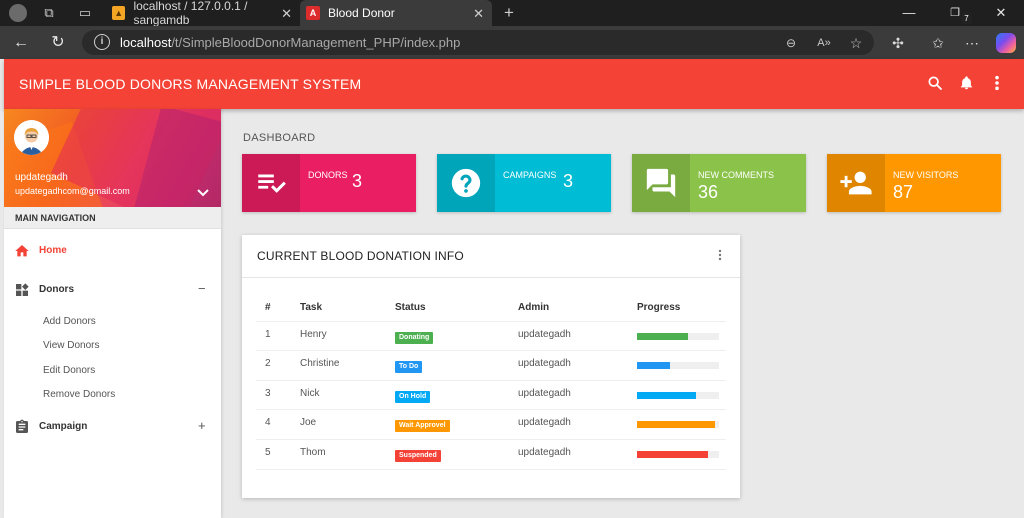 The image size is (1024, 518). Describe the element at coordinates (69, 370) in the screenshot. I see `submenu-edit-donors: Edit Donors` at that location.